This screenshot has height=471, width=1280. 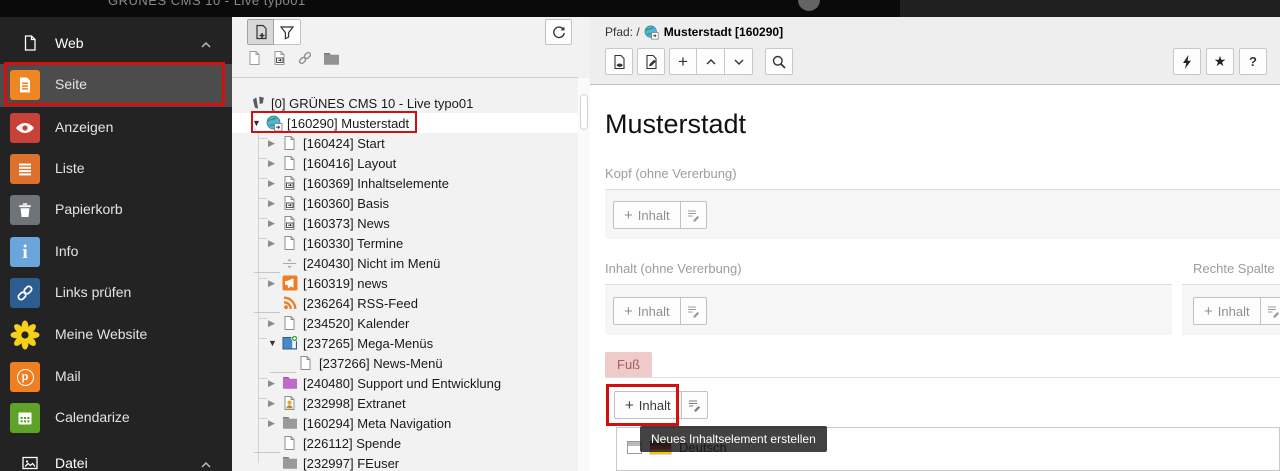 I want to click on sidebar-item-papierkorb: Papierkorb, so click(x=116, y=210).